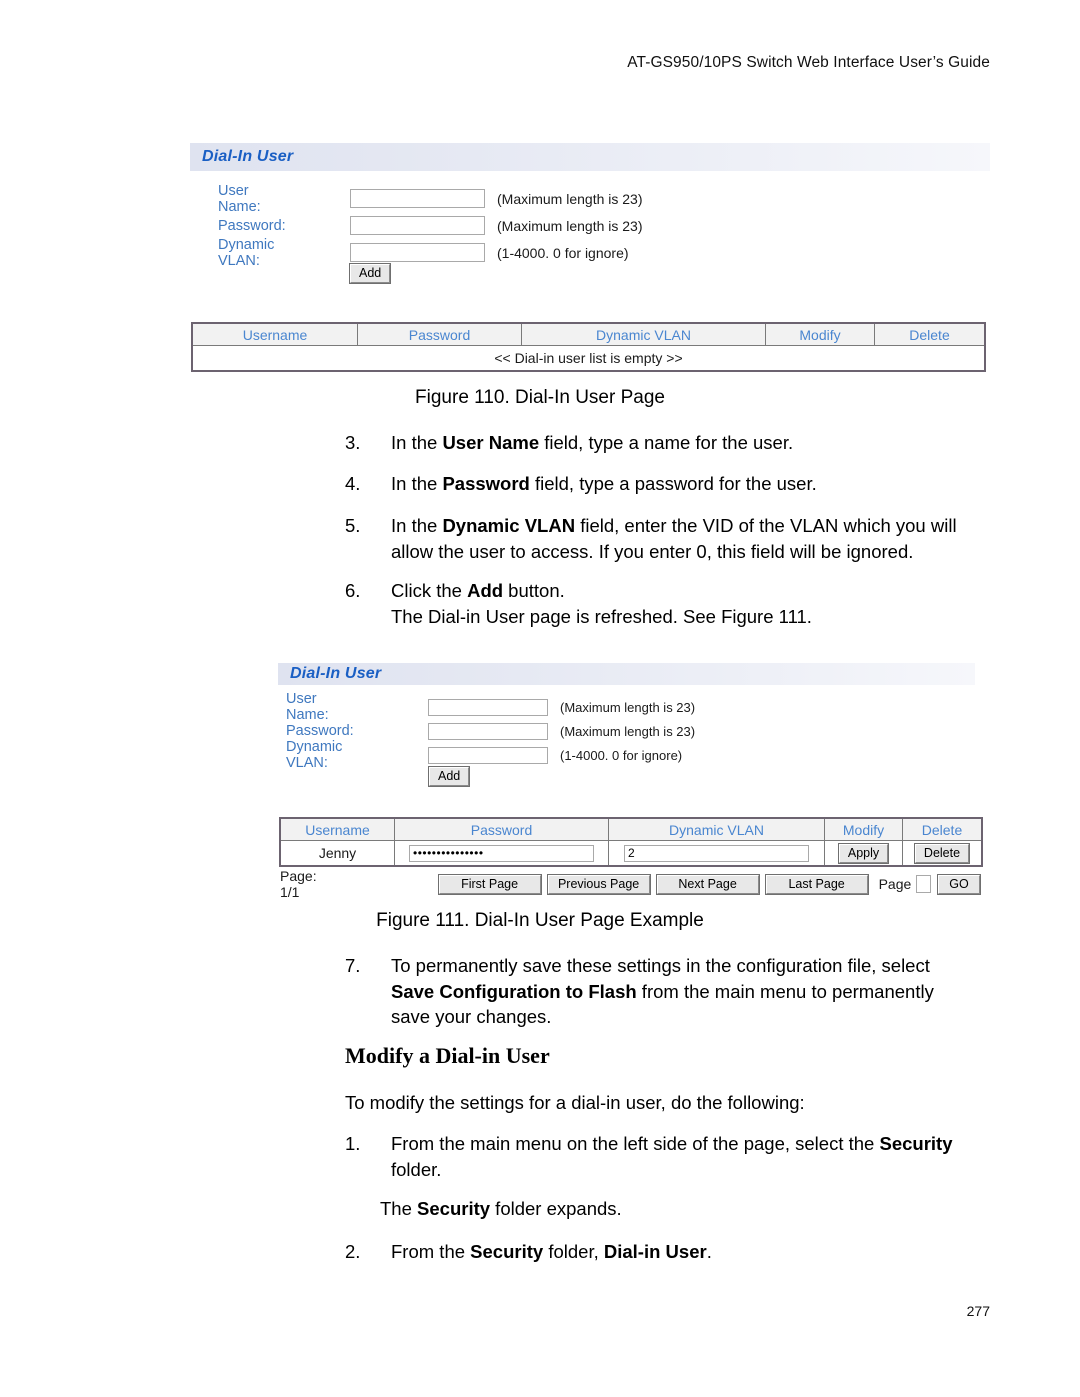 This screenshot has width=1080, height=1397. Describe the element at coordinates (573, 1251) in the screenshot. I see `modify-step-2-c: folder,` at that location.